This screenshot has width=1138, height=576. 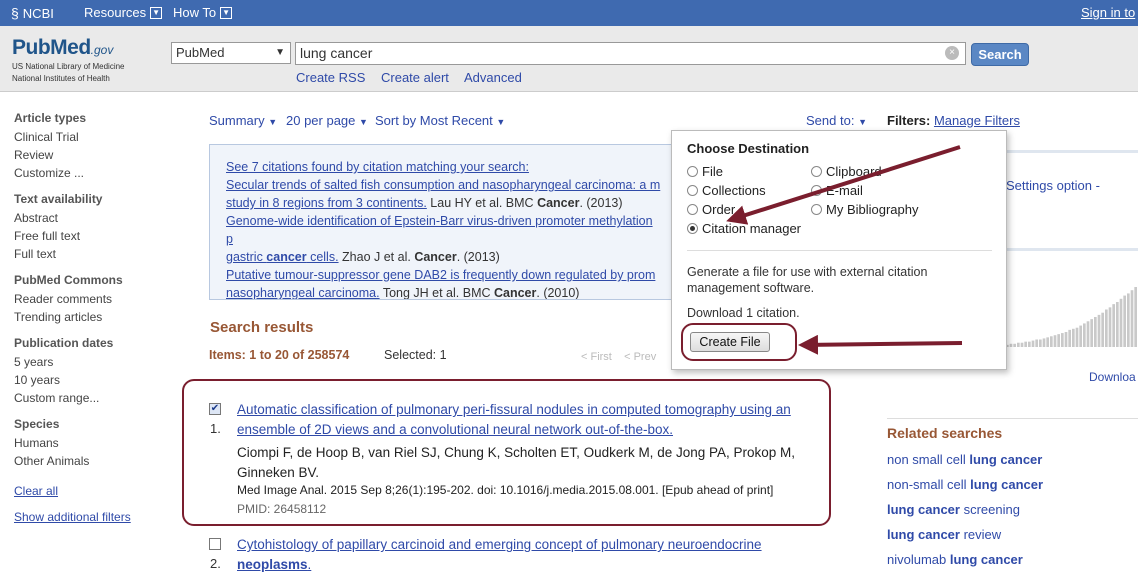 I want to click on clear-all-link: Clear all, so click(x=94, y=491).